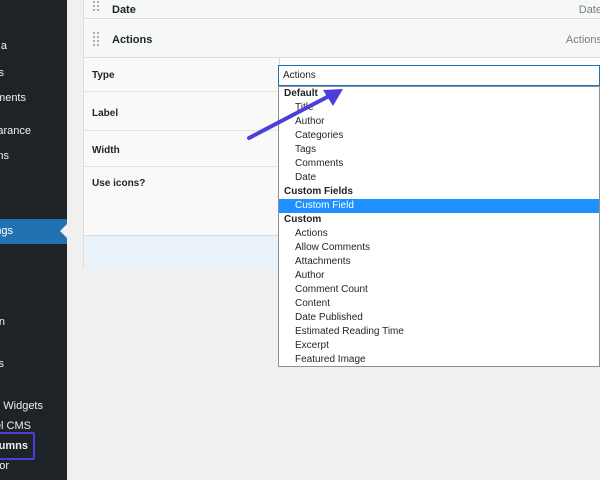 The height and width of the screenshot is (480, 600). Describe the element at coordinates (295, 114) in the screenshot. I see `annotation-arrow-icon` at that location.